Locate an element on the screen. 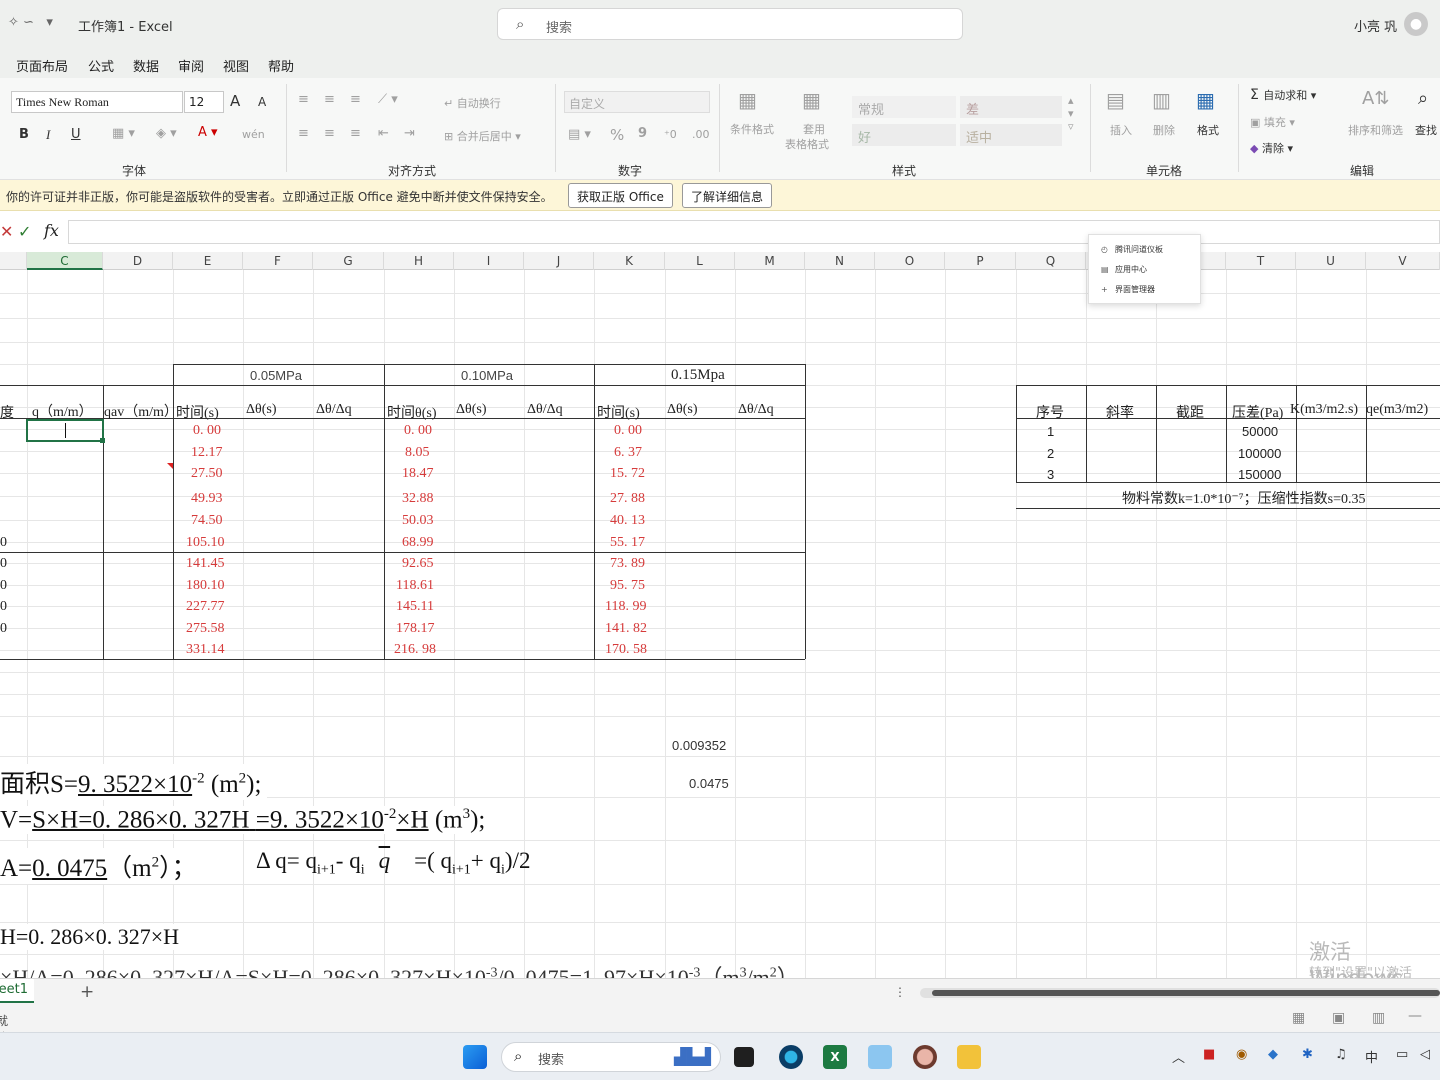 This screenshot has width=1440, height=1080. column-header-c: C is located at coordinates (65, 261).